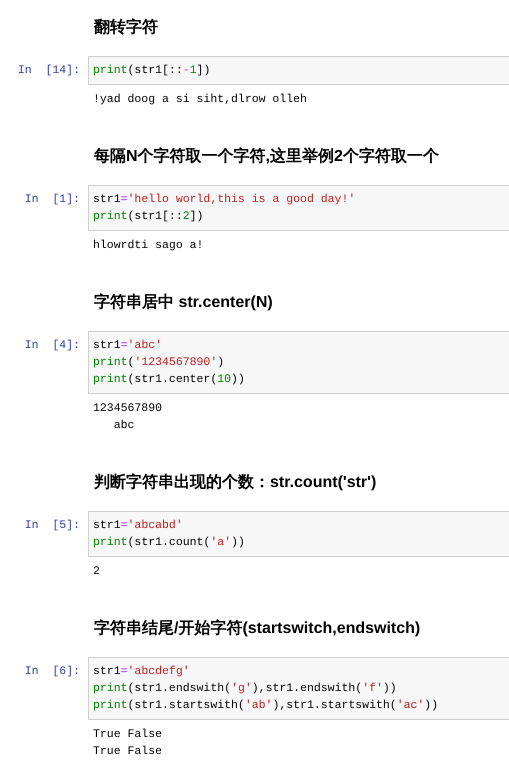  Describe the element at coordinates (52, 200) in the screenshot. I see `input-prompt: In [1]:` at that location.